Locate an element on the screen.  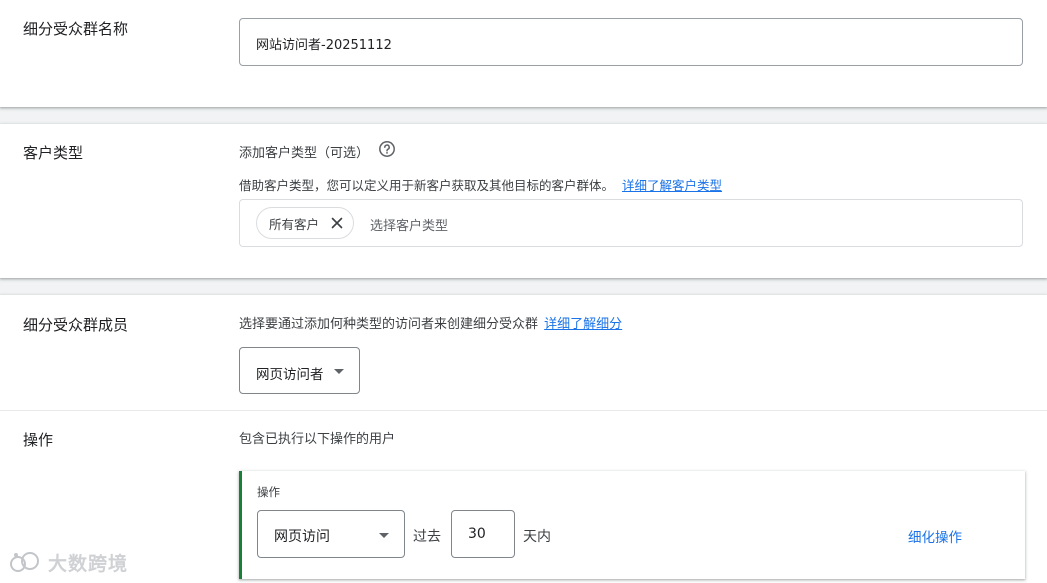
watermark: 大数跨境 is located at coordinates (68, 562).